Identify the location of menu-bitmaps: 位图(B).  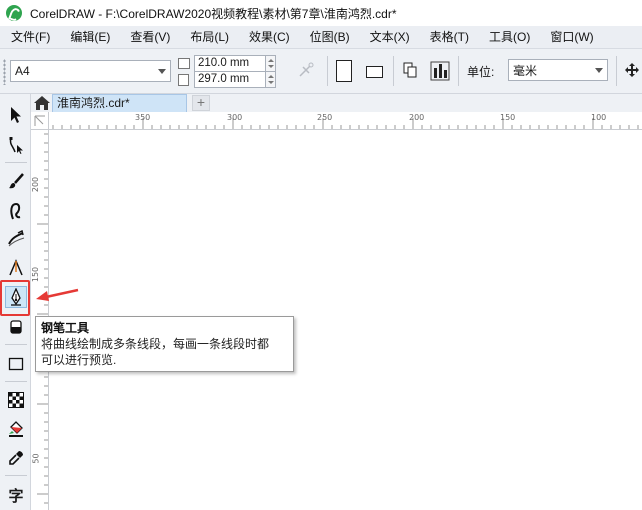
(329, 37).